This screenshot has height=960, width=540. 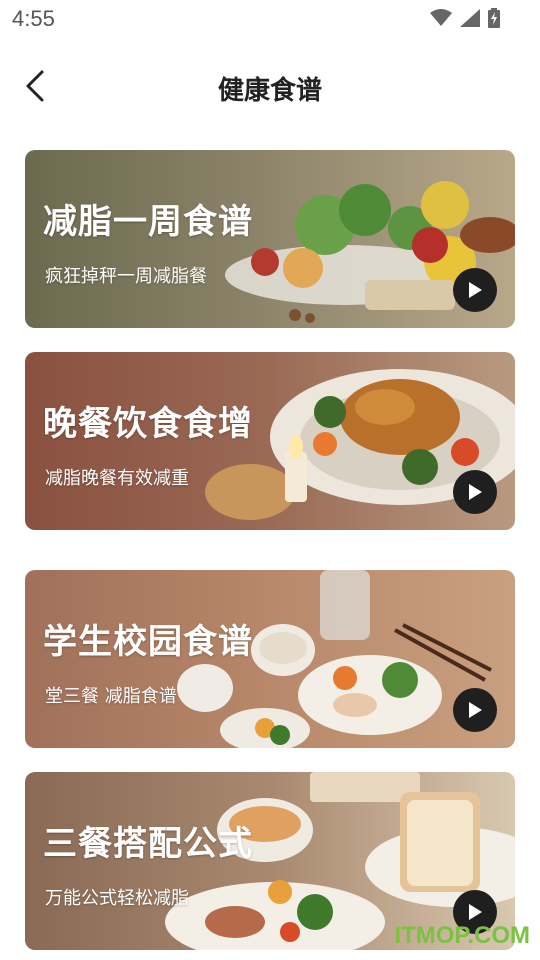 I want to click on battery-charging-icon, so click(x=494, y=18).